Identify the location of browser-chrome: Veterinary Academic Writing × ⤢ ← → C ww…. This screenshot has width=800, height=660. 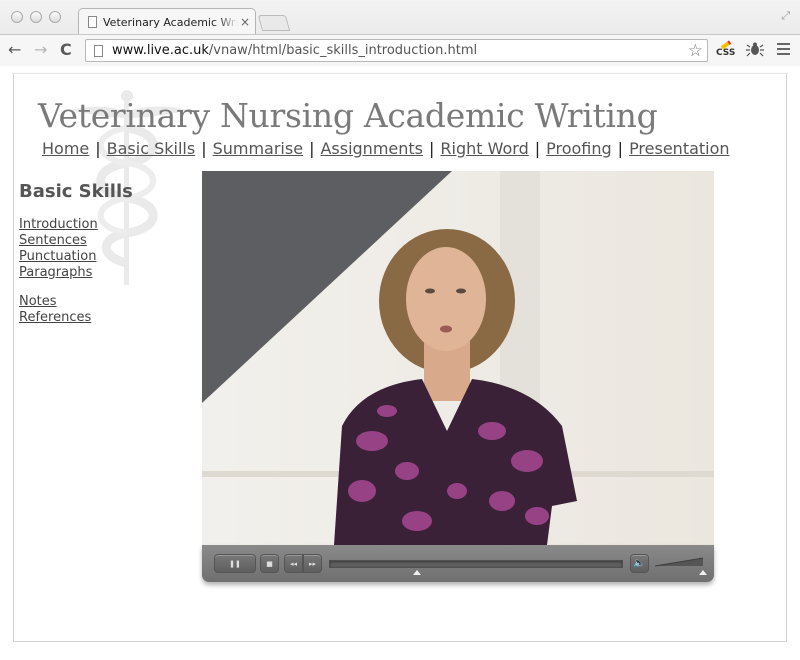
(400, 33).